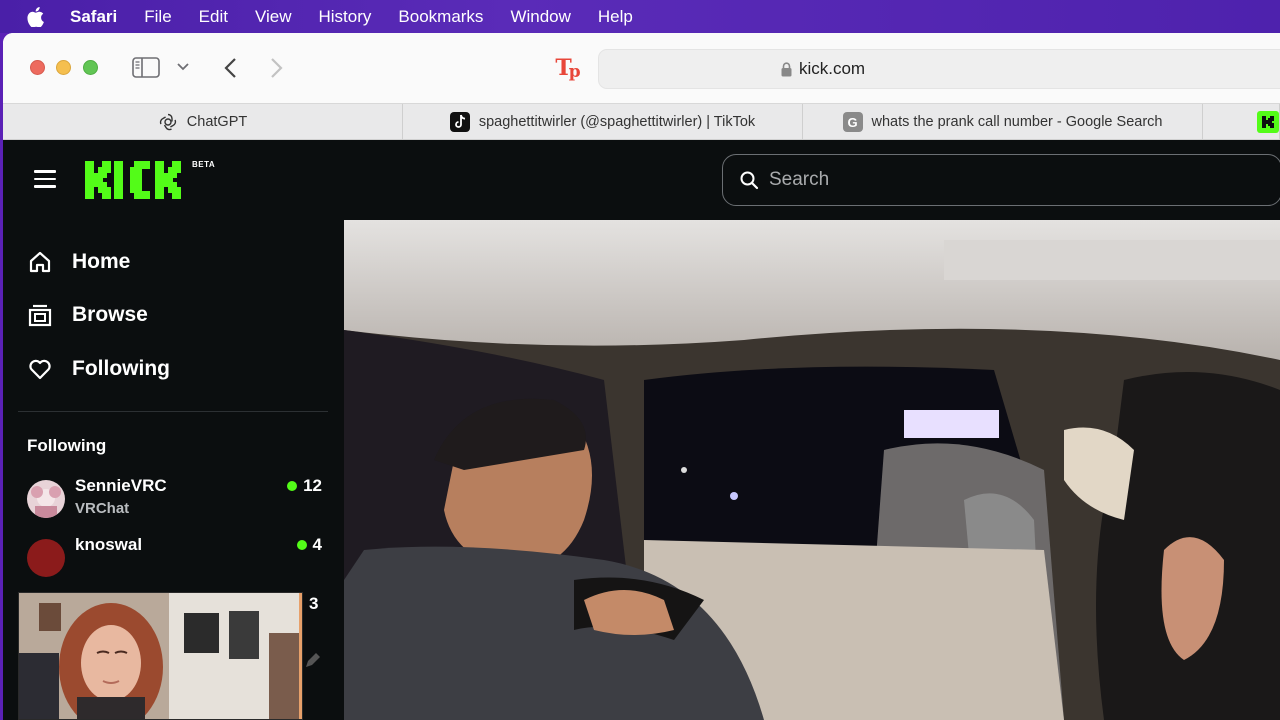  I want to click on channel-name: knoswal, so click(109, 544).